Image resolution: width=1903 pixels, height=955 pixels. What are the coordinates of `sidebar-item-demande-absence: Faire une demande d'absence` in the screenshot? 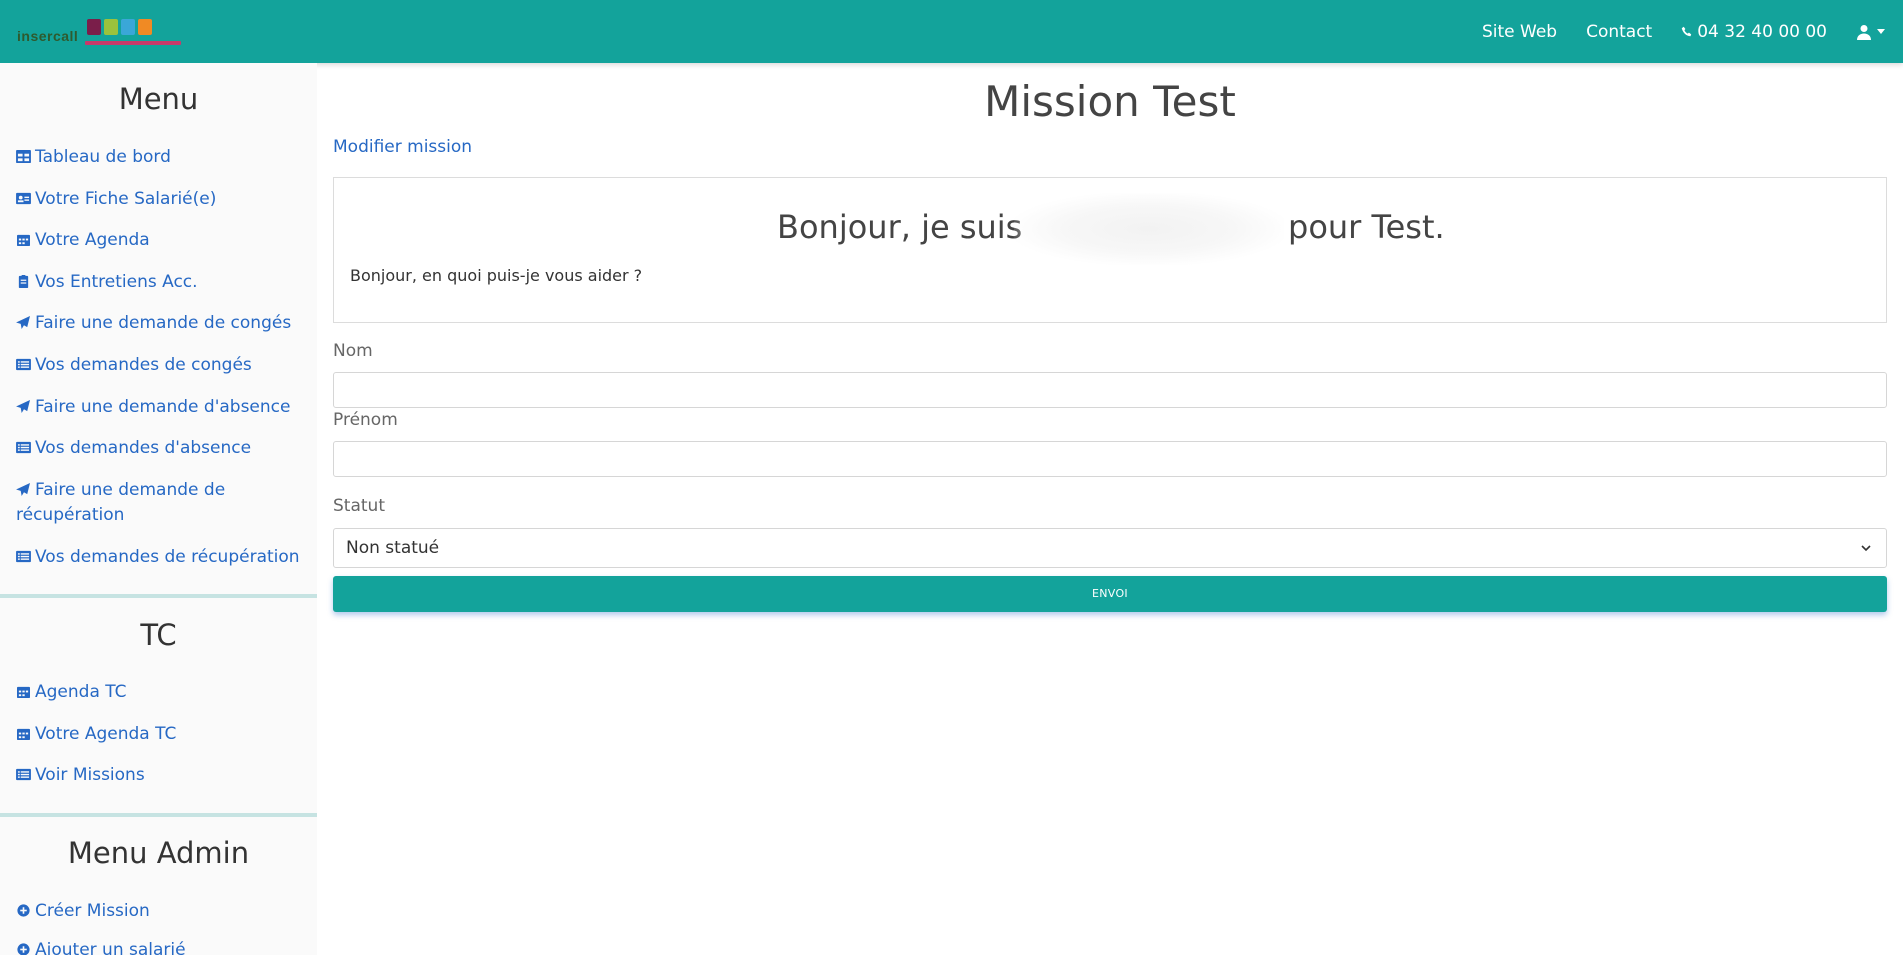 It's located at (161, 407).